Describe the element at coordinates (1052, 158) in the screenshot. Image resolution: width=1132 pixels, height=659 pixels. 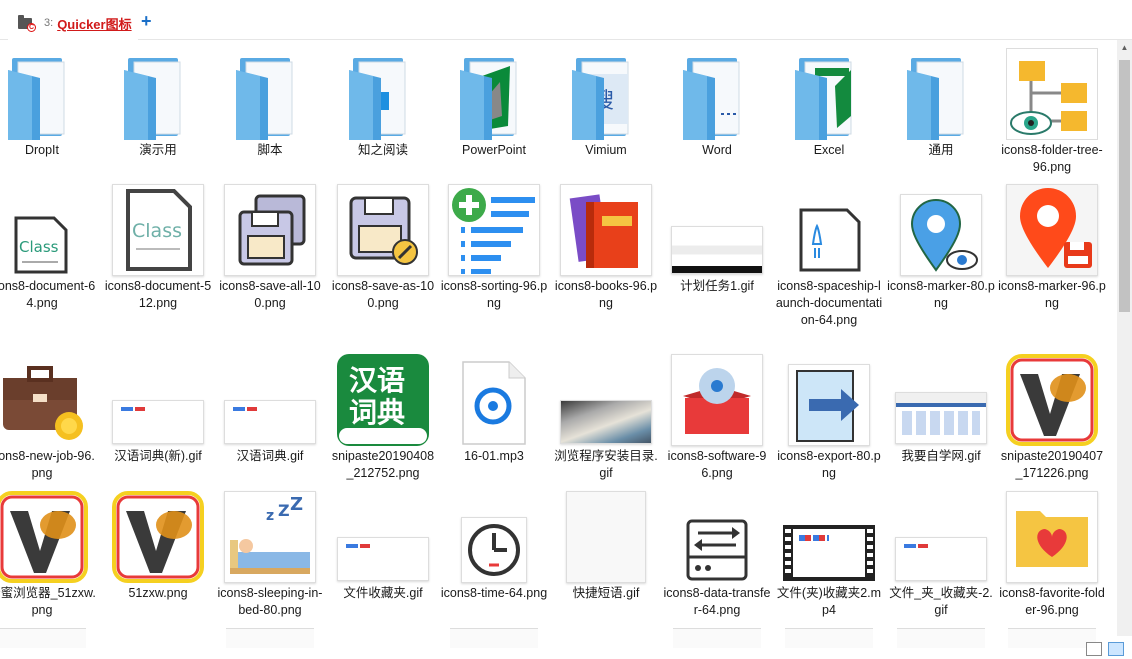
I see `item-label: icons8-folder-tree-96.png` at that location.